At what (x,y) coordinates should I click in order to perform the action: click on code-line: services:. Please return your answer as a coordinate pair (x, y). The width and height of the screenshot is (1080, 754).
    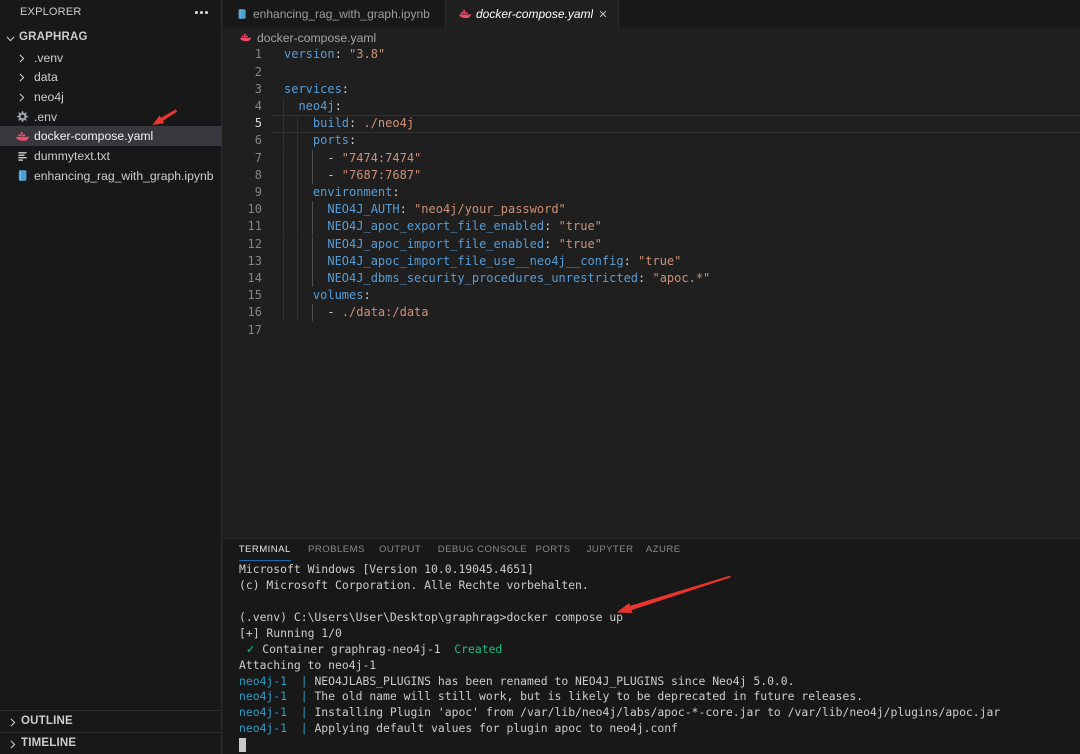
    Looking at the image, I should click on (317, 88).